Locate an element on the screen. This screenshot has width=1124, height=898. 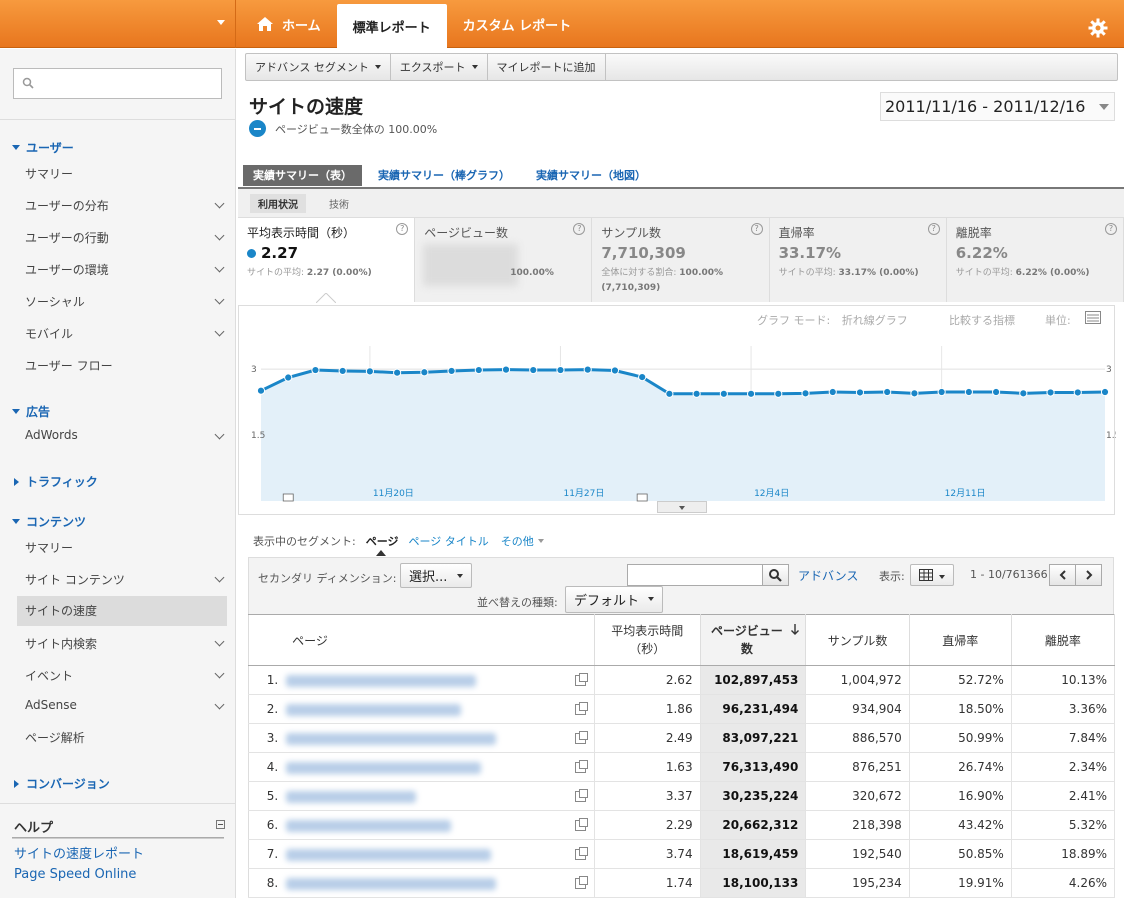
prev-page-button is located at coordinates (1062, 575).